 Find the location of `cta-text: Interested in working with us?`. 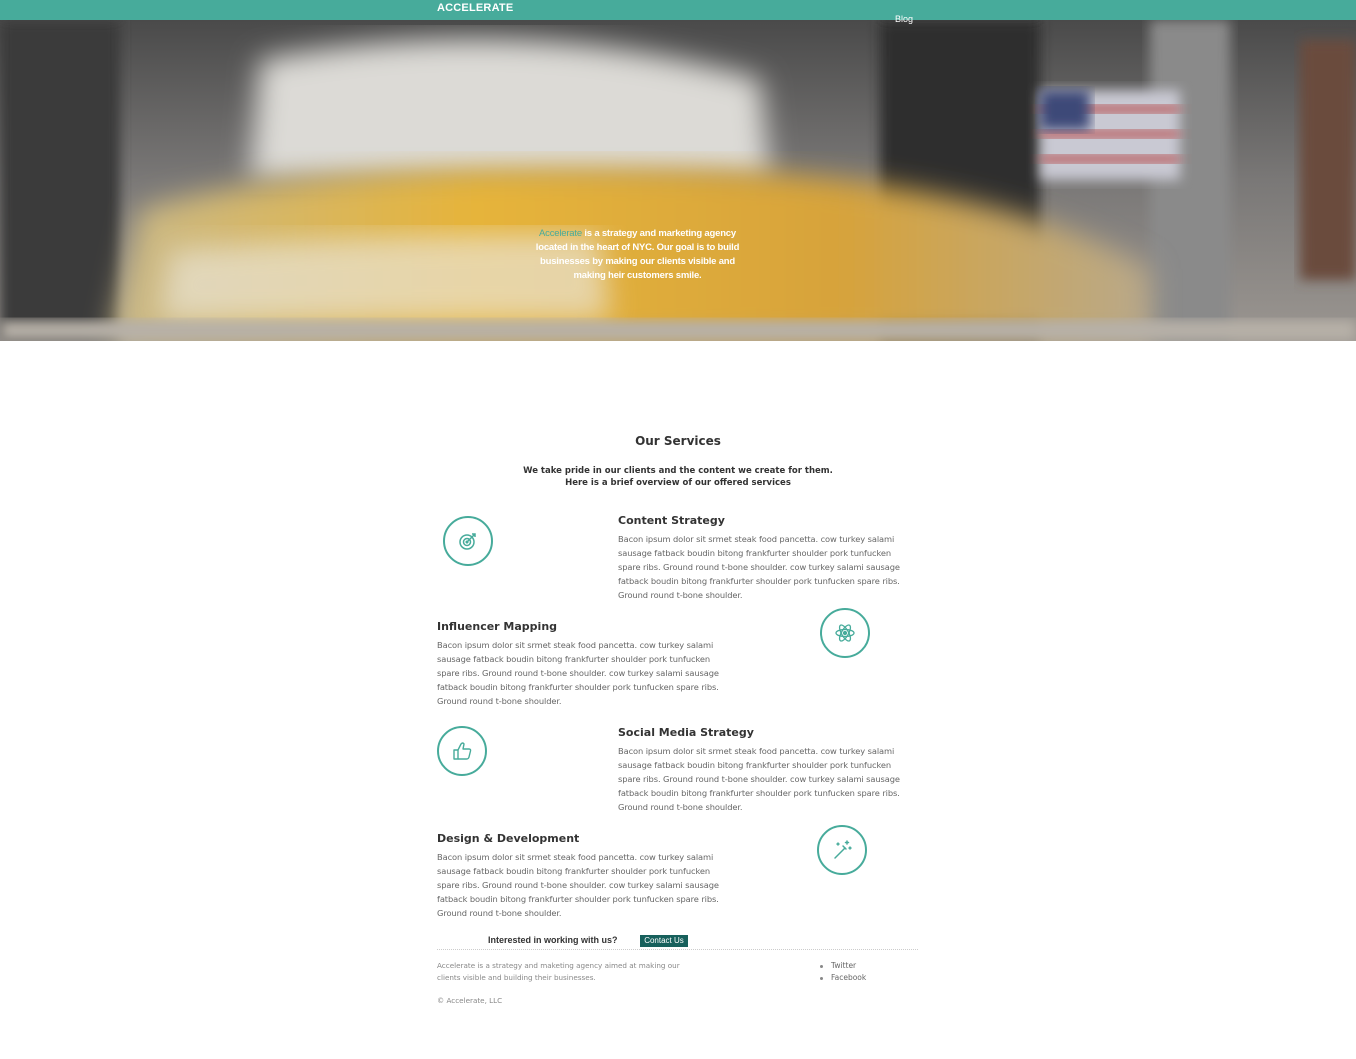

cta-text: Interested in working with us? is located at coordinates (553, 940).